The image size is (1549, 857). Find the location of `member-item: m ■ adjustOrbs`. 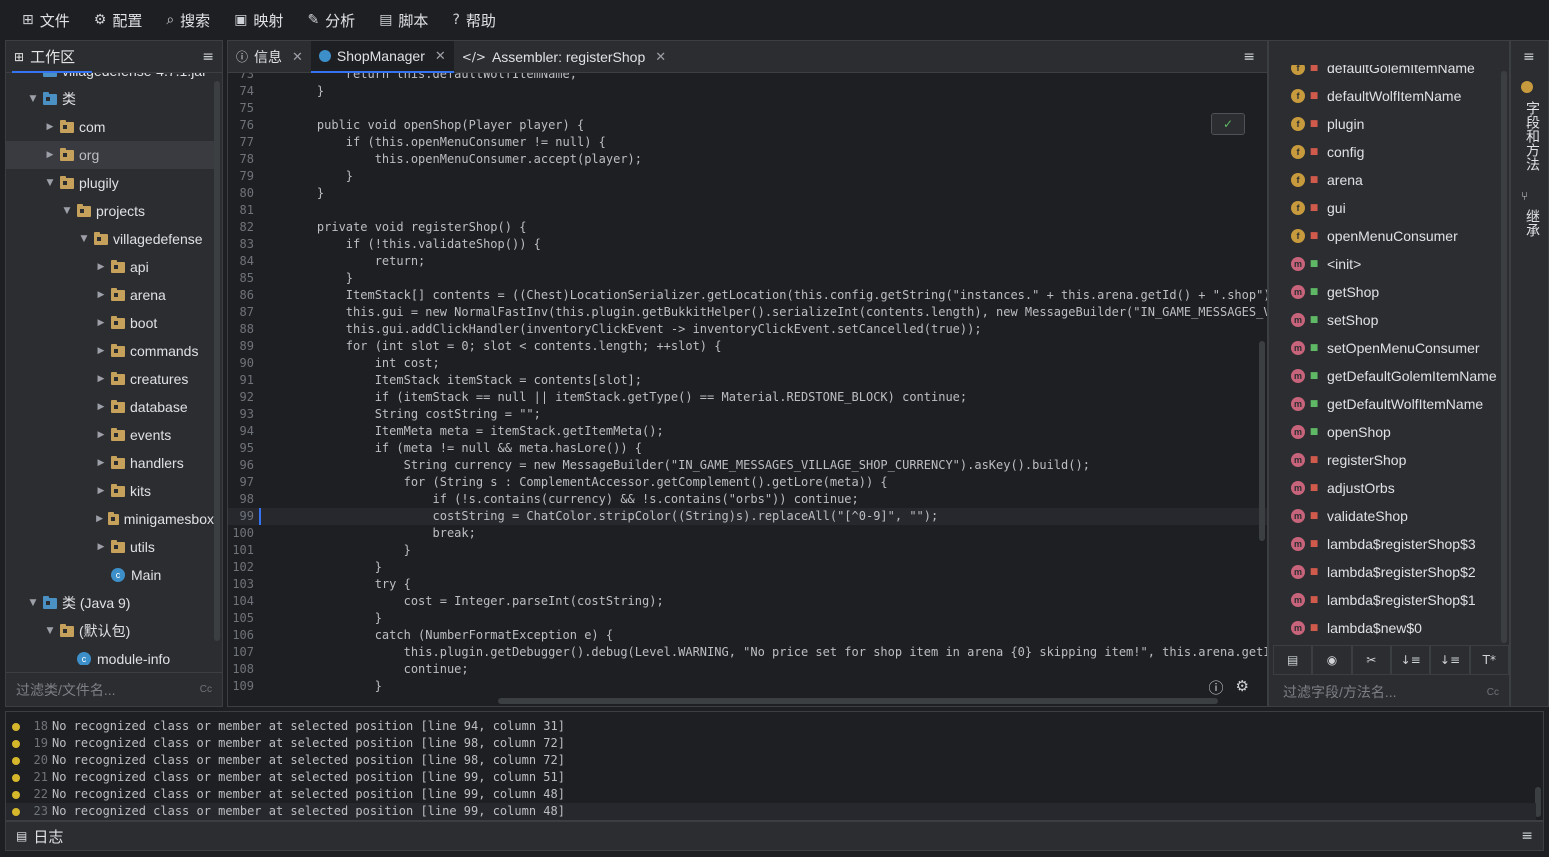

member-item: m ■ adjustOrbs is located at coordinates (1387, 488).